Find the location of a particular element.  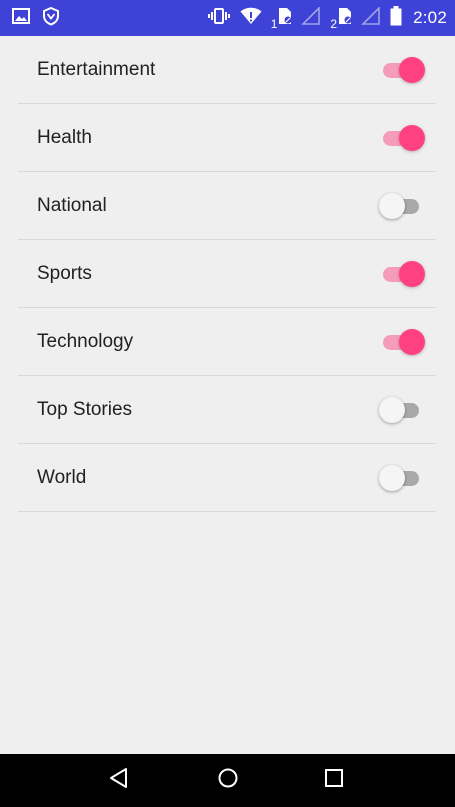

sim1-indicator: 1 is located at coordinates (282, 18).